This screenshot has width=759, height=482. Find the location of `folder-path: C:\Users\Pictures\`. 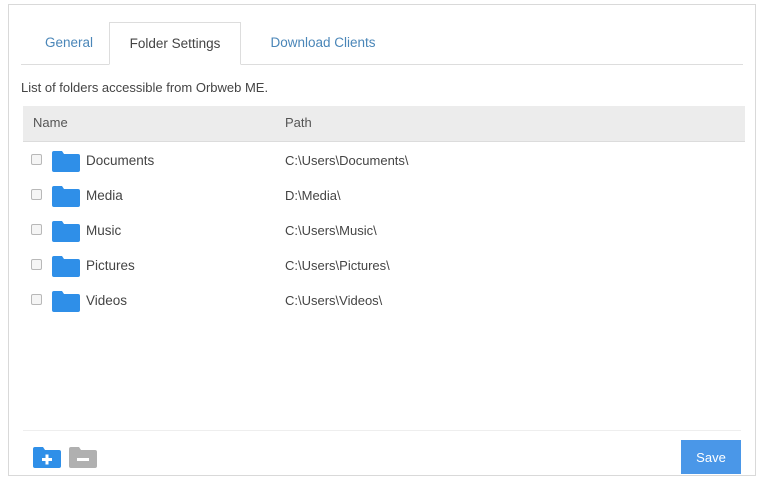

folder-path: C:\Users\Pictures\ is located at coordinates (337, 265).